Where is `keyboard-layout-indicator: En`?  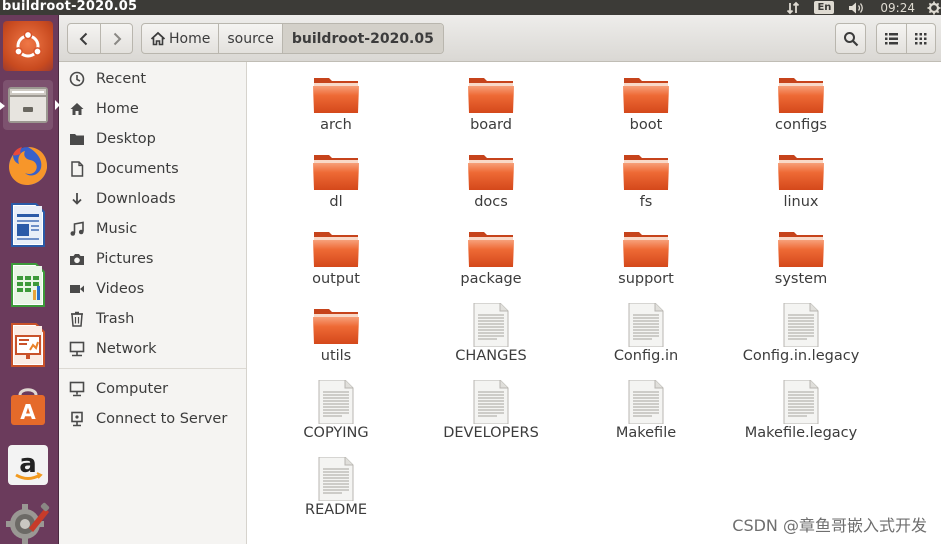
keyboard-layout-indicator: En is located at coordinates (824, 7).